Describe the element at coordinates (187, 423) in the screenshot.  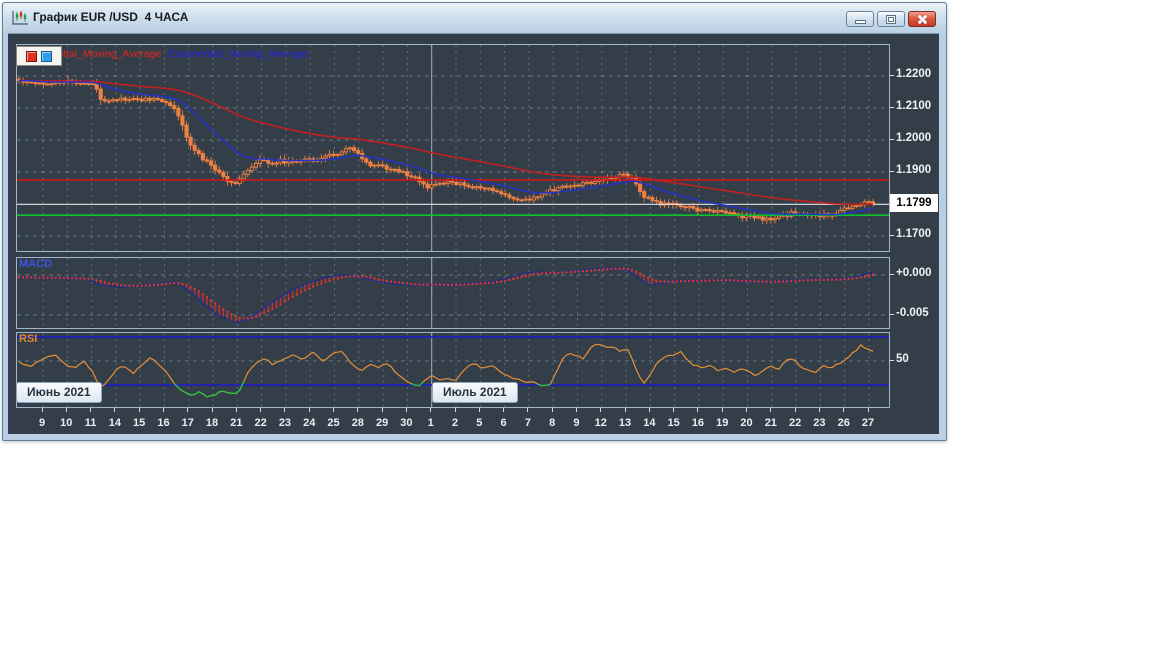
I see `date-axis-label: 17` at that location.